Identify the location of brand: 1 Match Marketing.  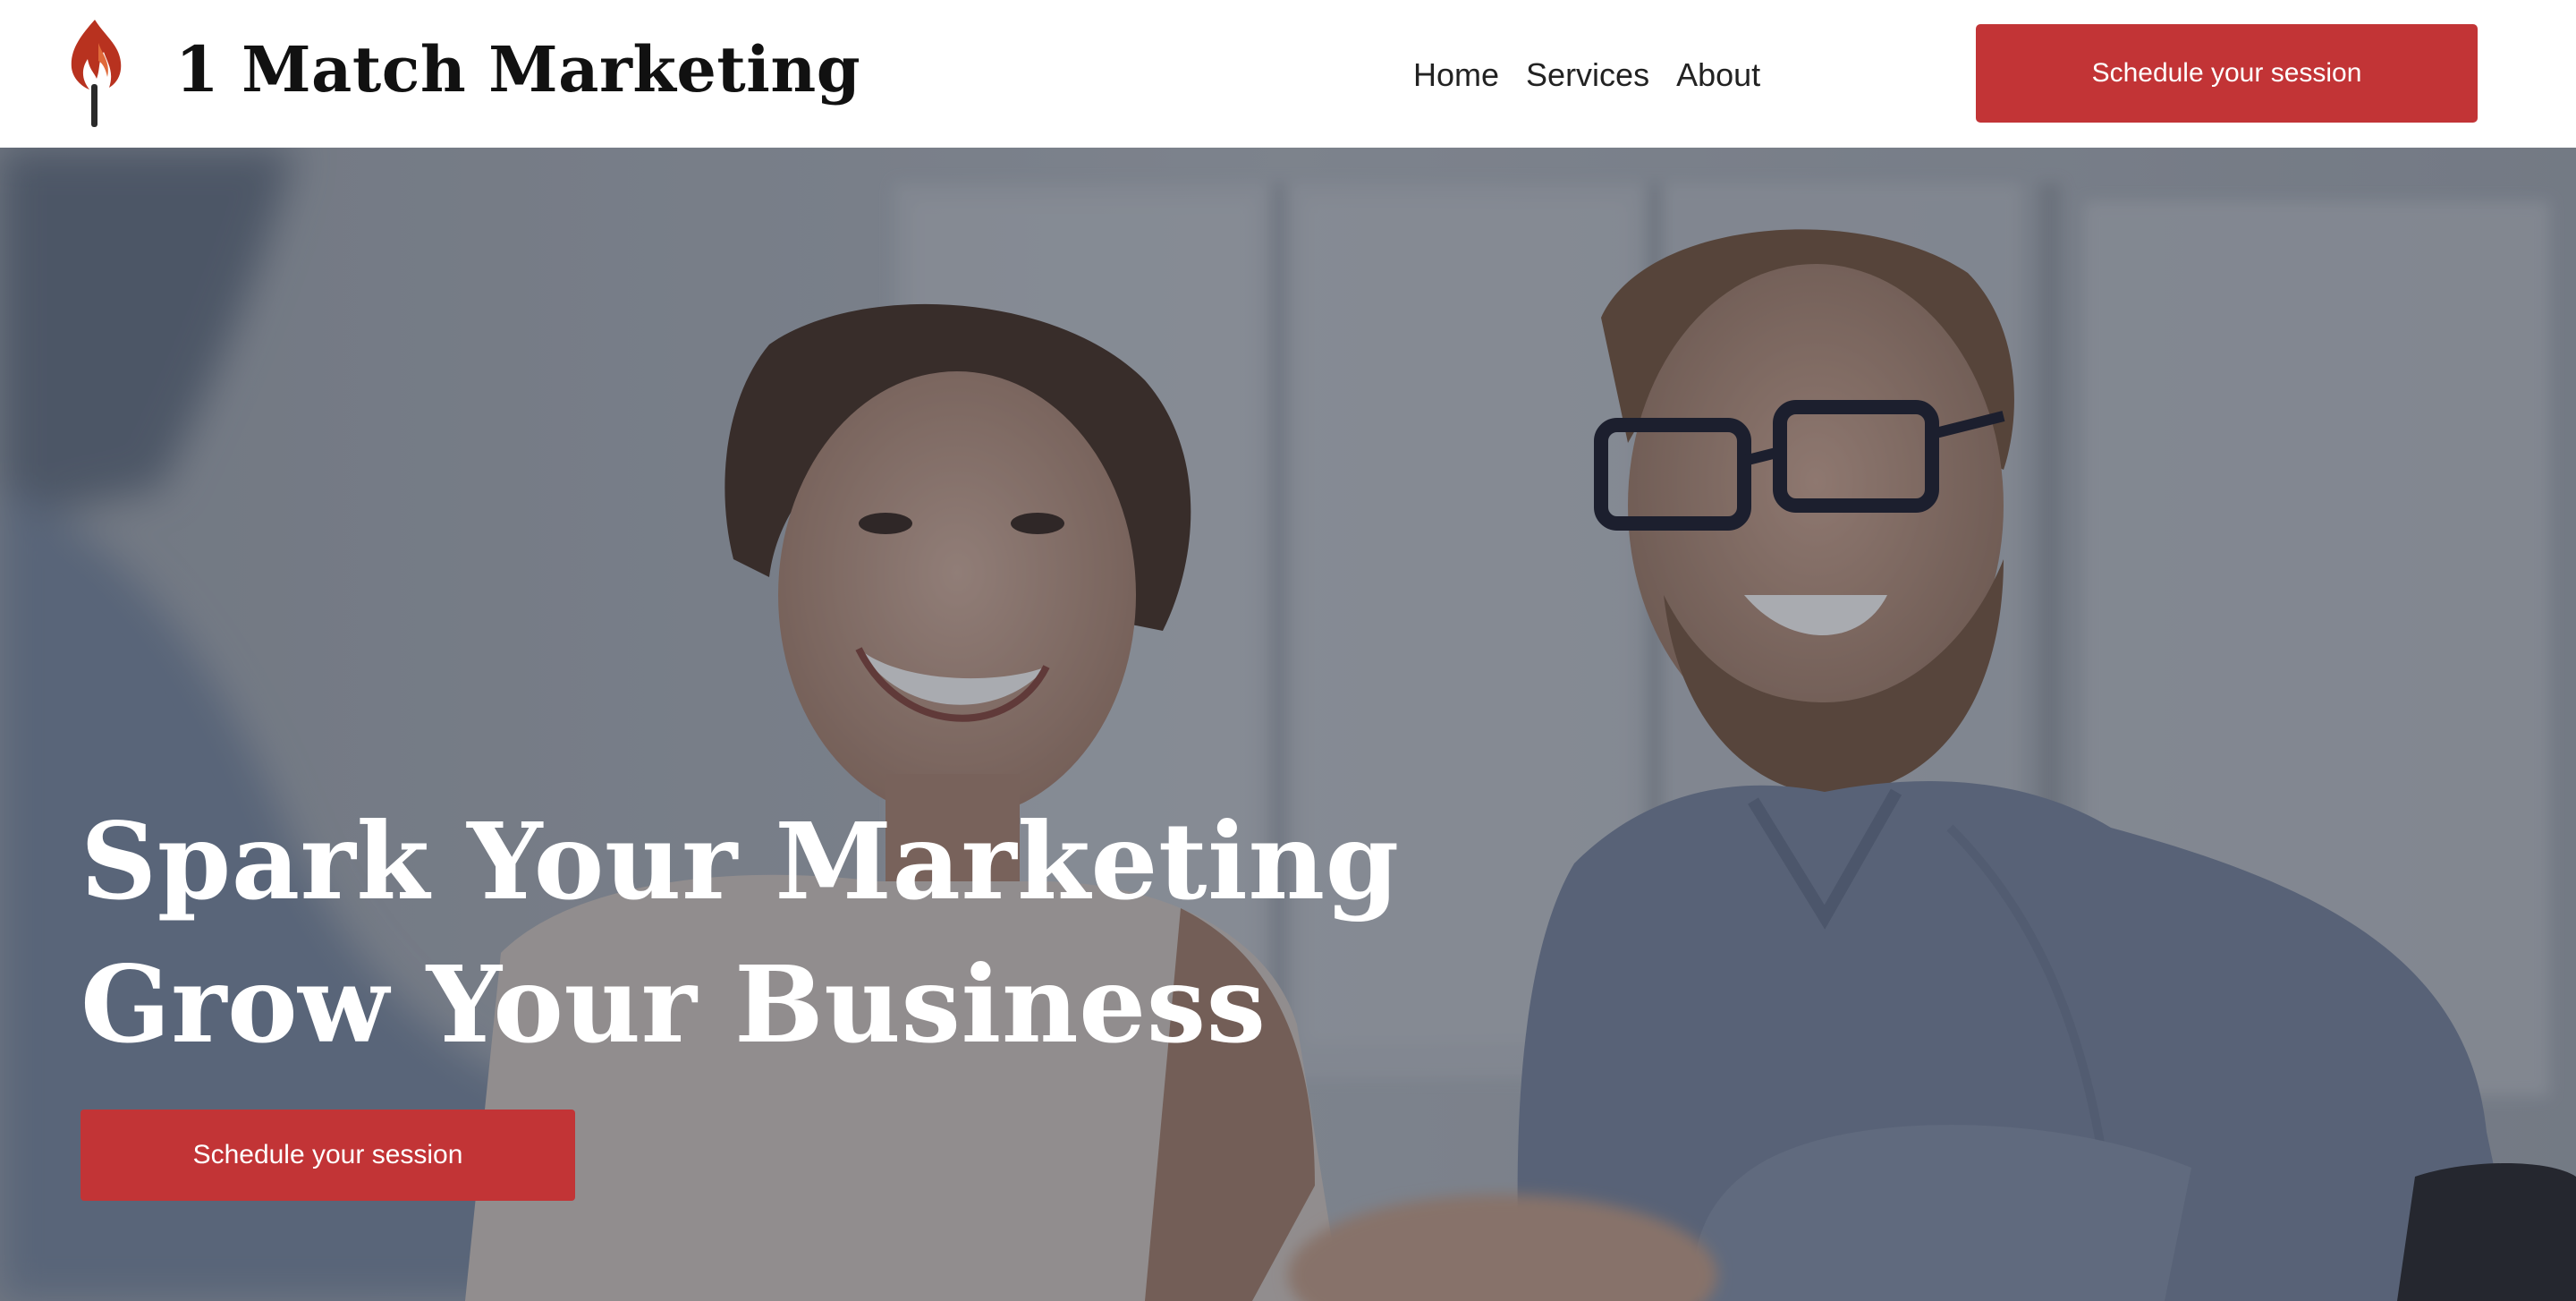
(461, 72).